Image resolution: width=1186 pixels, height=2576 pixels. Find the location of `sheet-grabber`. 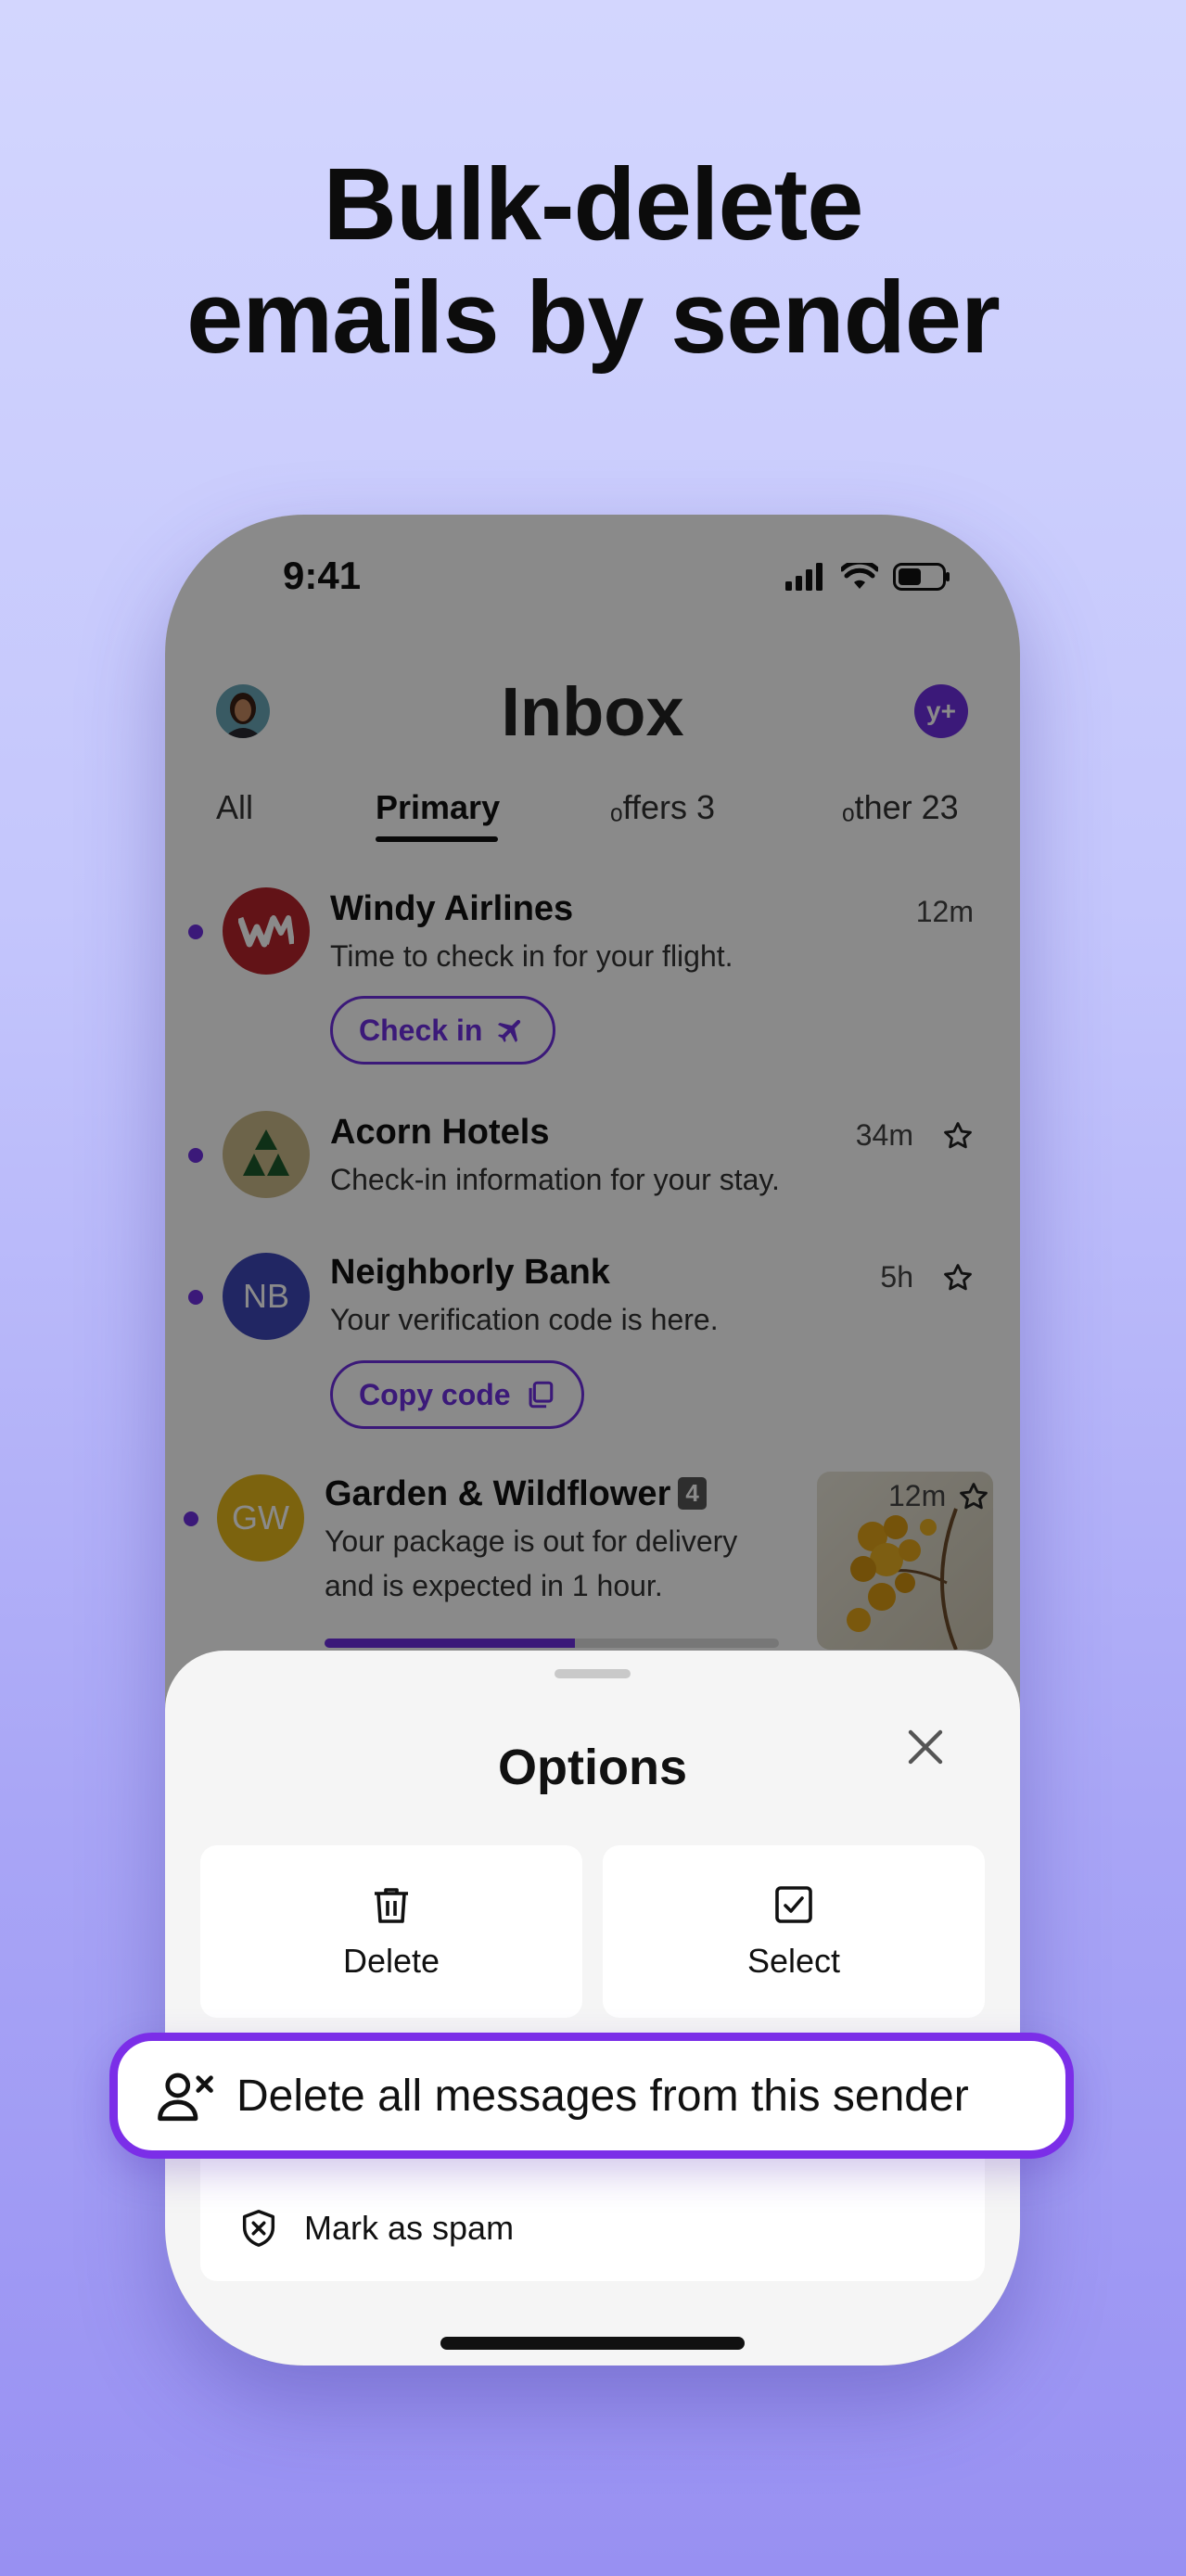

sheet-grabber is located at coordinates (593, 1673).